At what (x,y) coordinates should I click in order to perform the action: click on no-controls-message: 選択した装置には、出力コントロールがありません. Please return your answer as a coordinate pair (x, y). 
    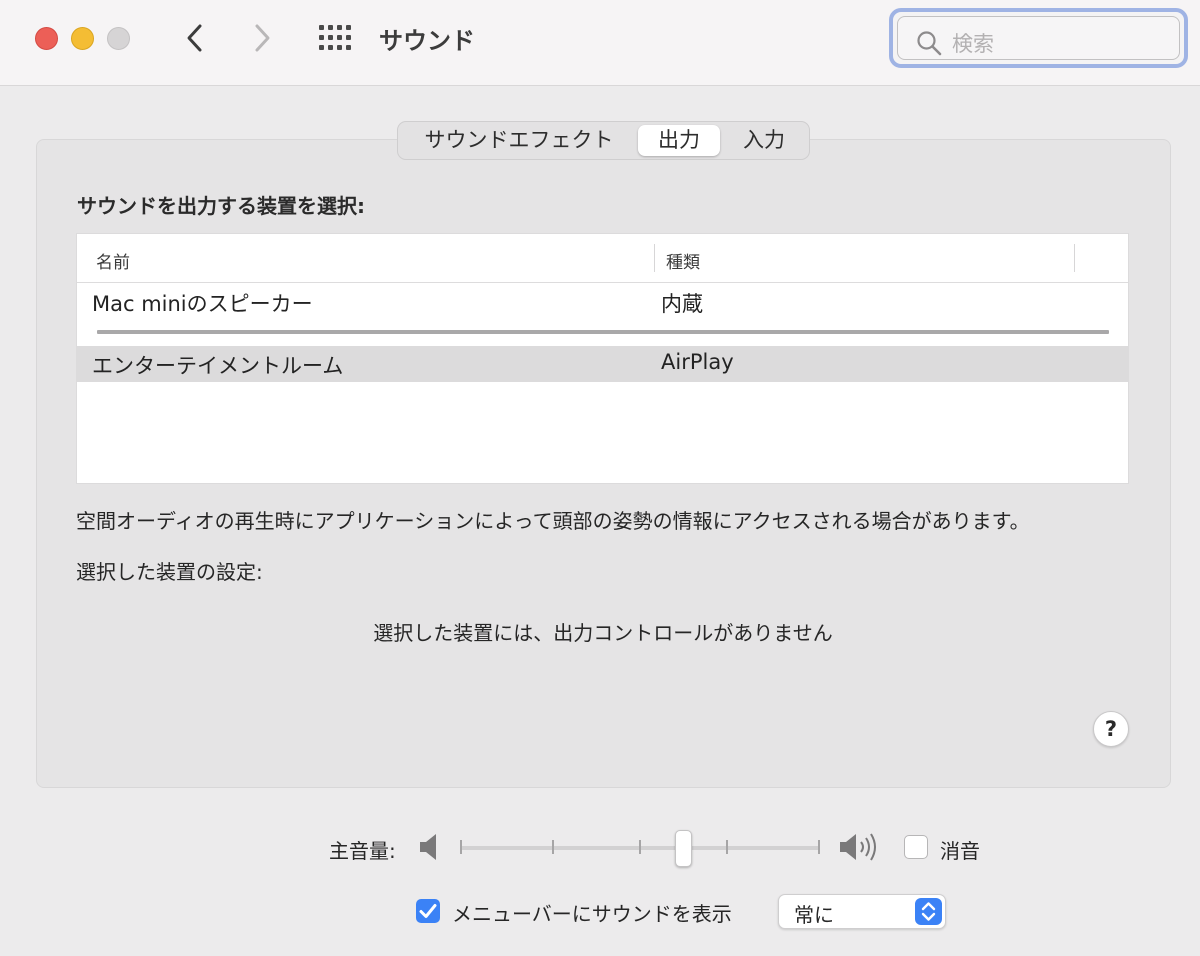
    Looking at the image, I should click on (603, 633).